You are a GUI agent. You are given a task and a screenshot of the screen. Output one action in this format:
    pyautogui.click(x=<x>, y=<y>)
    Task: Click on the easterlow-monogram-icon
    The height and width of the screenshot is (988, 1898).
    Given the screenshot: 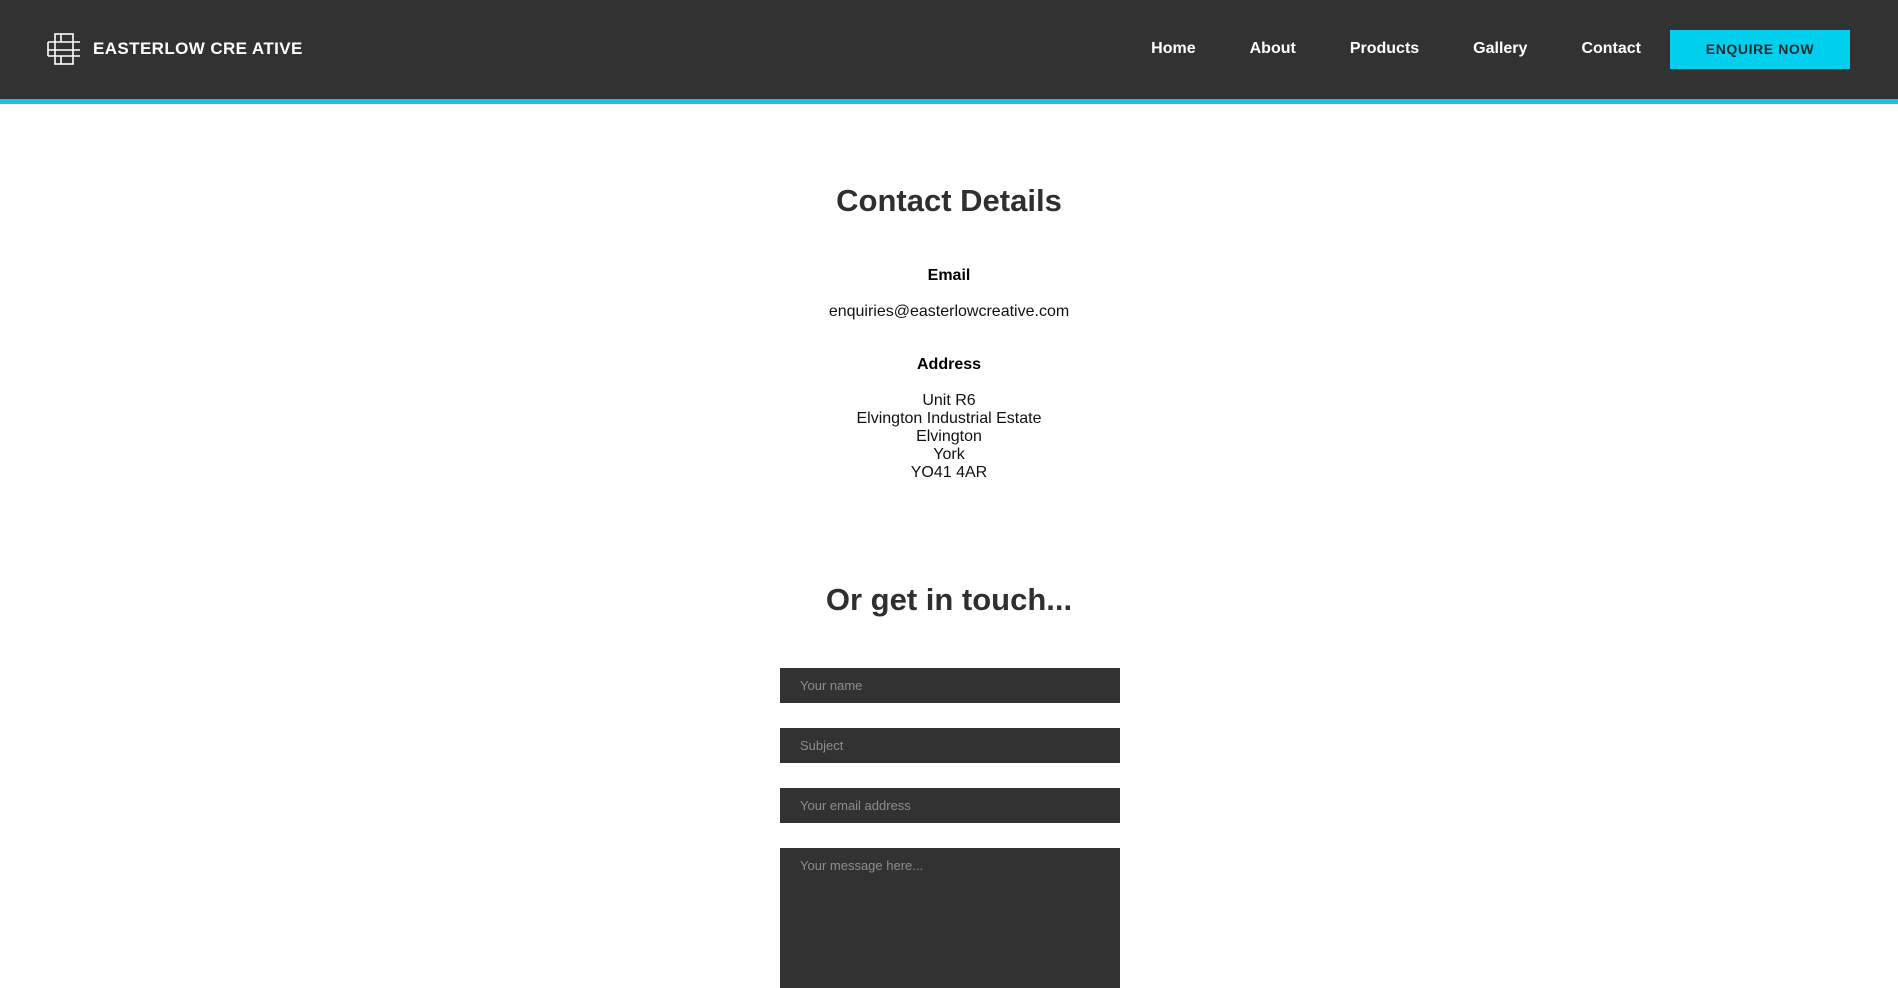 What is the action you would take?
    pyautogui.click(x=63, y=49)
    